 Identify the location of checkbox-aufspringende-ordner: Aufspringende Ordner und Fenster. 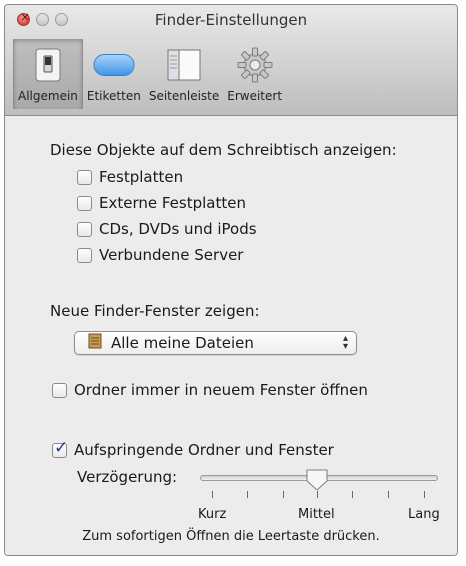
(193, 448).